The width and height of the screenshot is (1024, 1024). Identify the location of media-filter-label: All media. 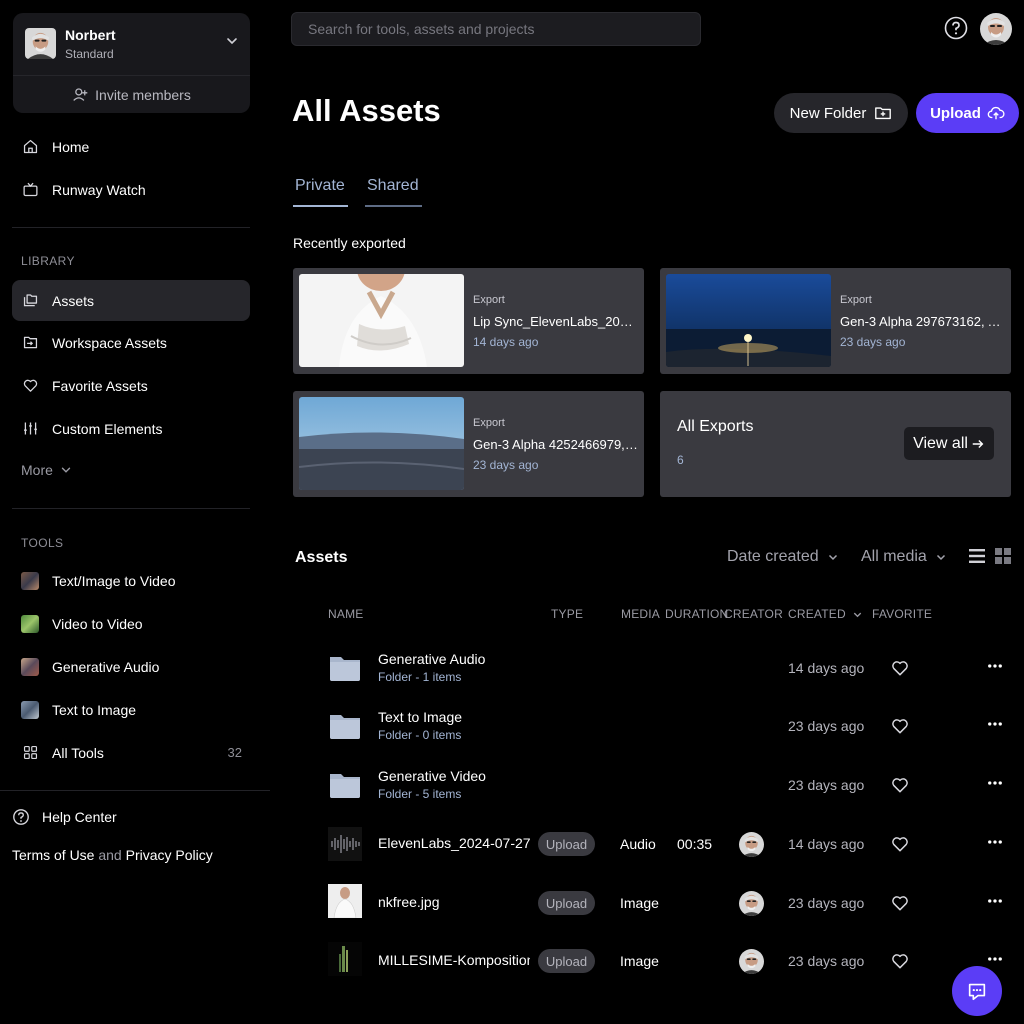
(894, 556).